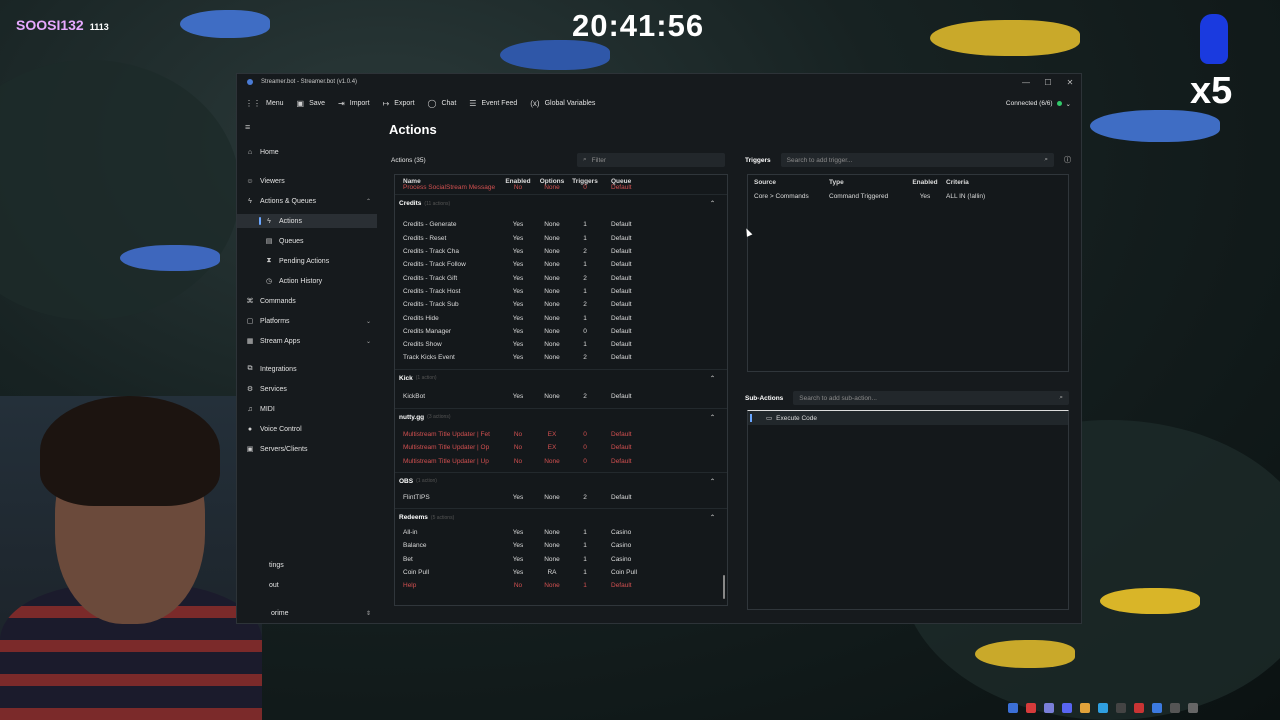  I want to click on maximize-icon: ☐, so click(1048, 82).